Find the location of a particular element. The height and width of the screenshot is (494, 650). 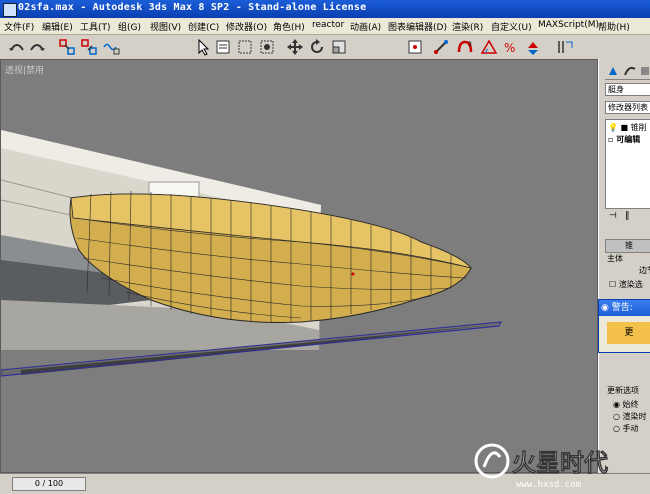

modifier-stack: 💡 ■ 锥削 ▫ 可编辑 is located at coordinates (627, 164).